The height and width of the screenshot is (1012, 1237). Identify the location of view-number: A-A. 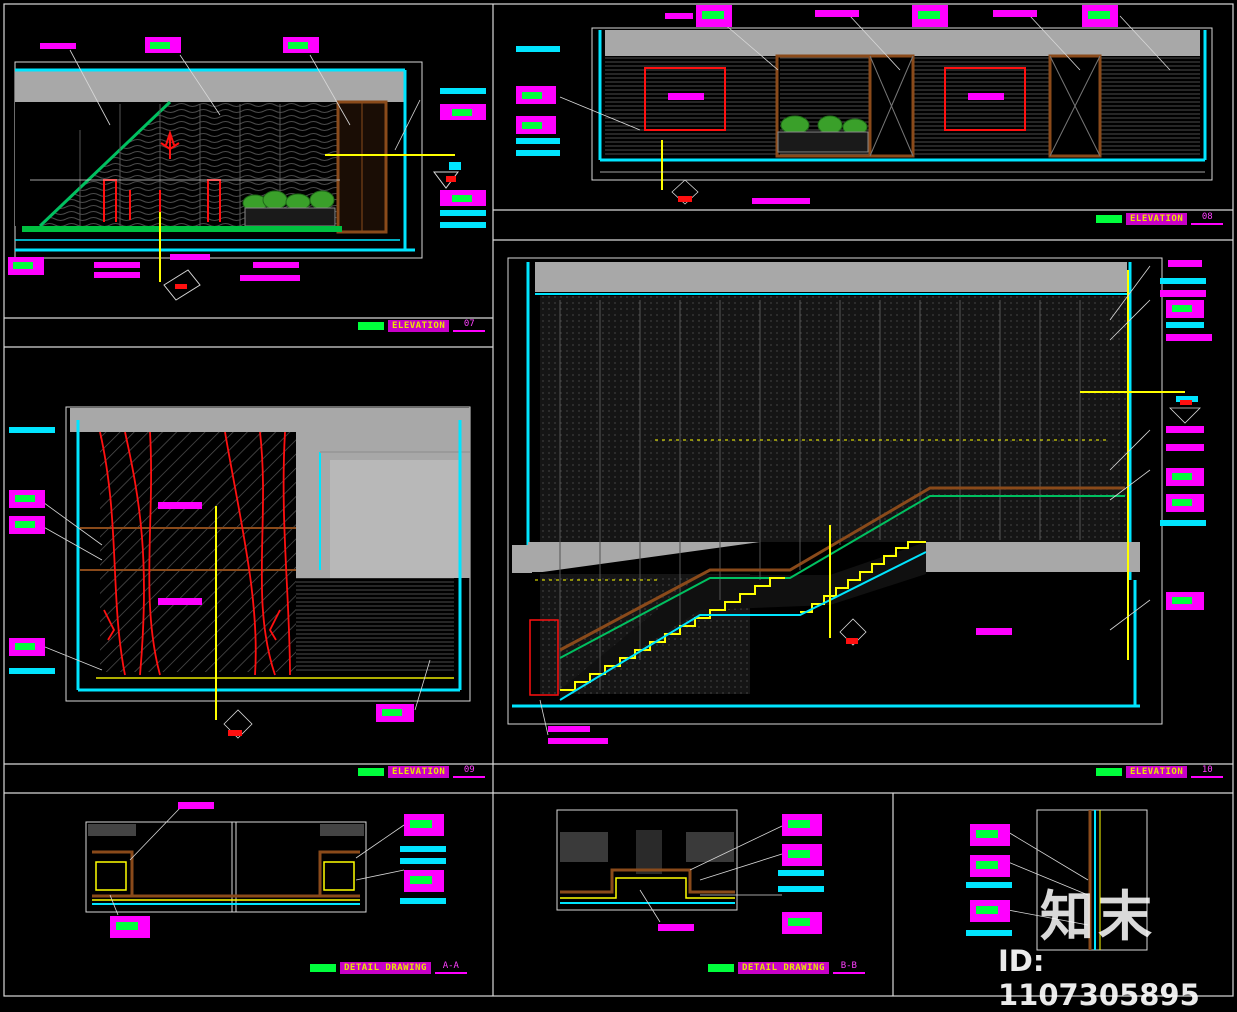
(450, 967).